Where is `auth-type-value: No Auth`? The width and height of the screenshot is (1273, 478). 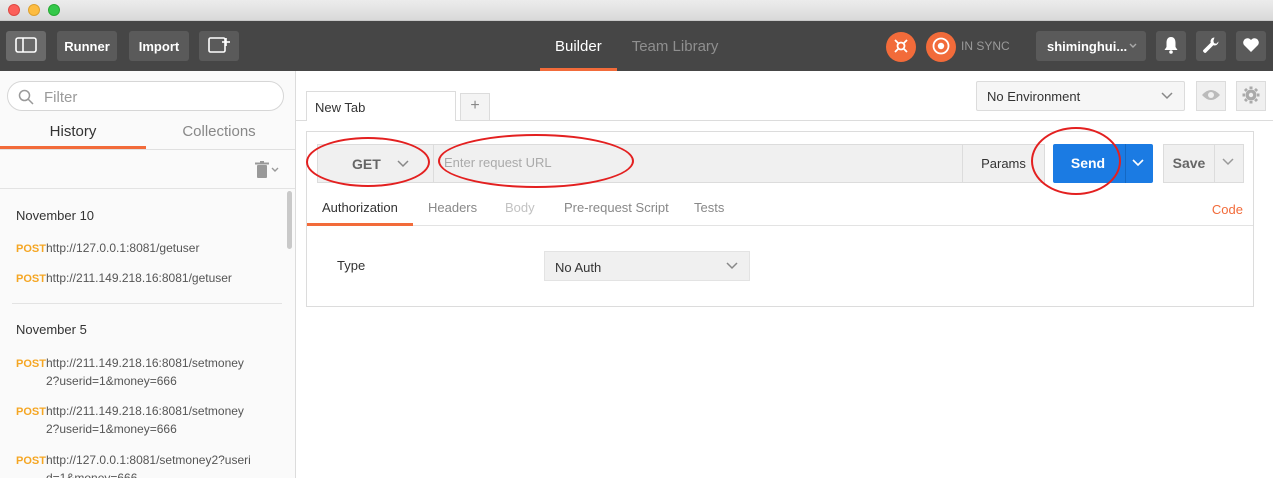
auth-type-value: No Auth is located at coordinates (578, 267).